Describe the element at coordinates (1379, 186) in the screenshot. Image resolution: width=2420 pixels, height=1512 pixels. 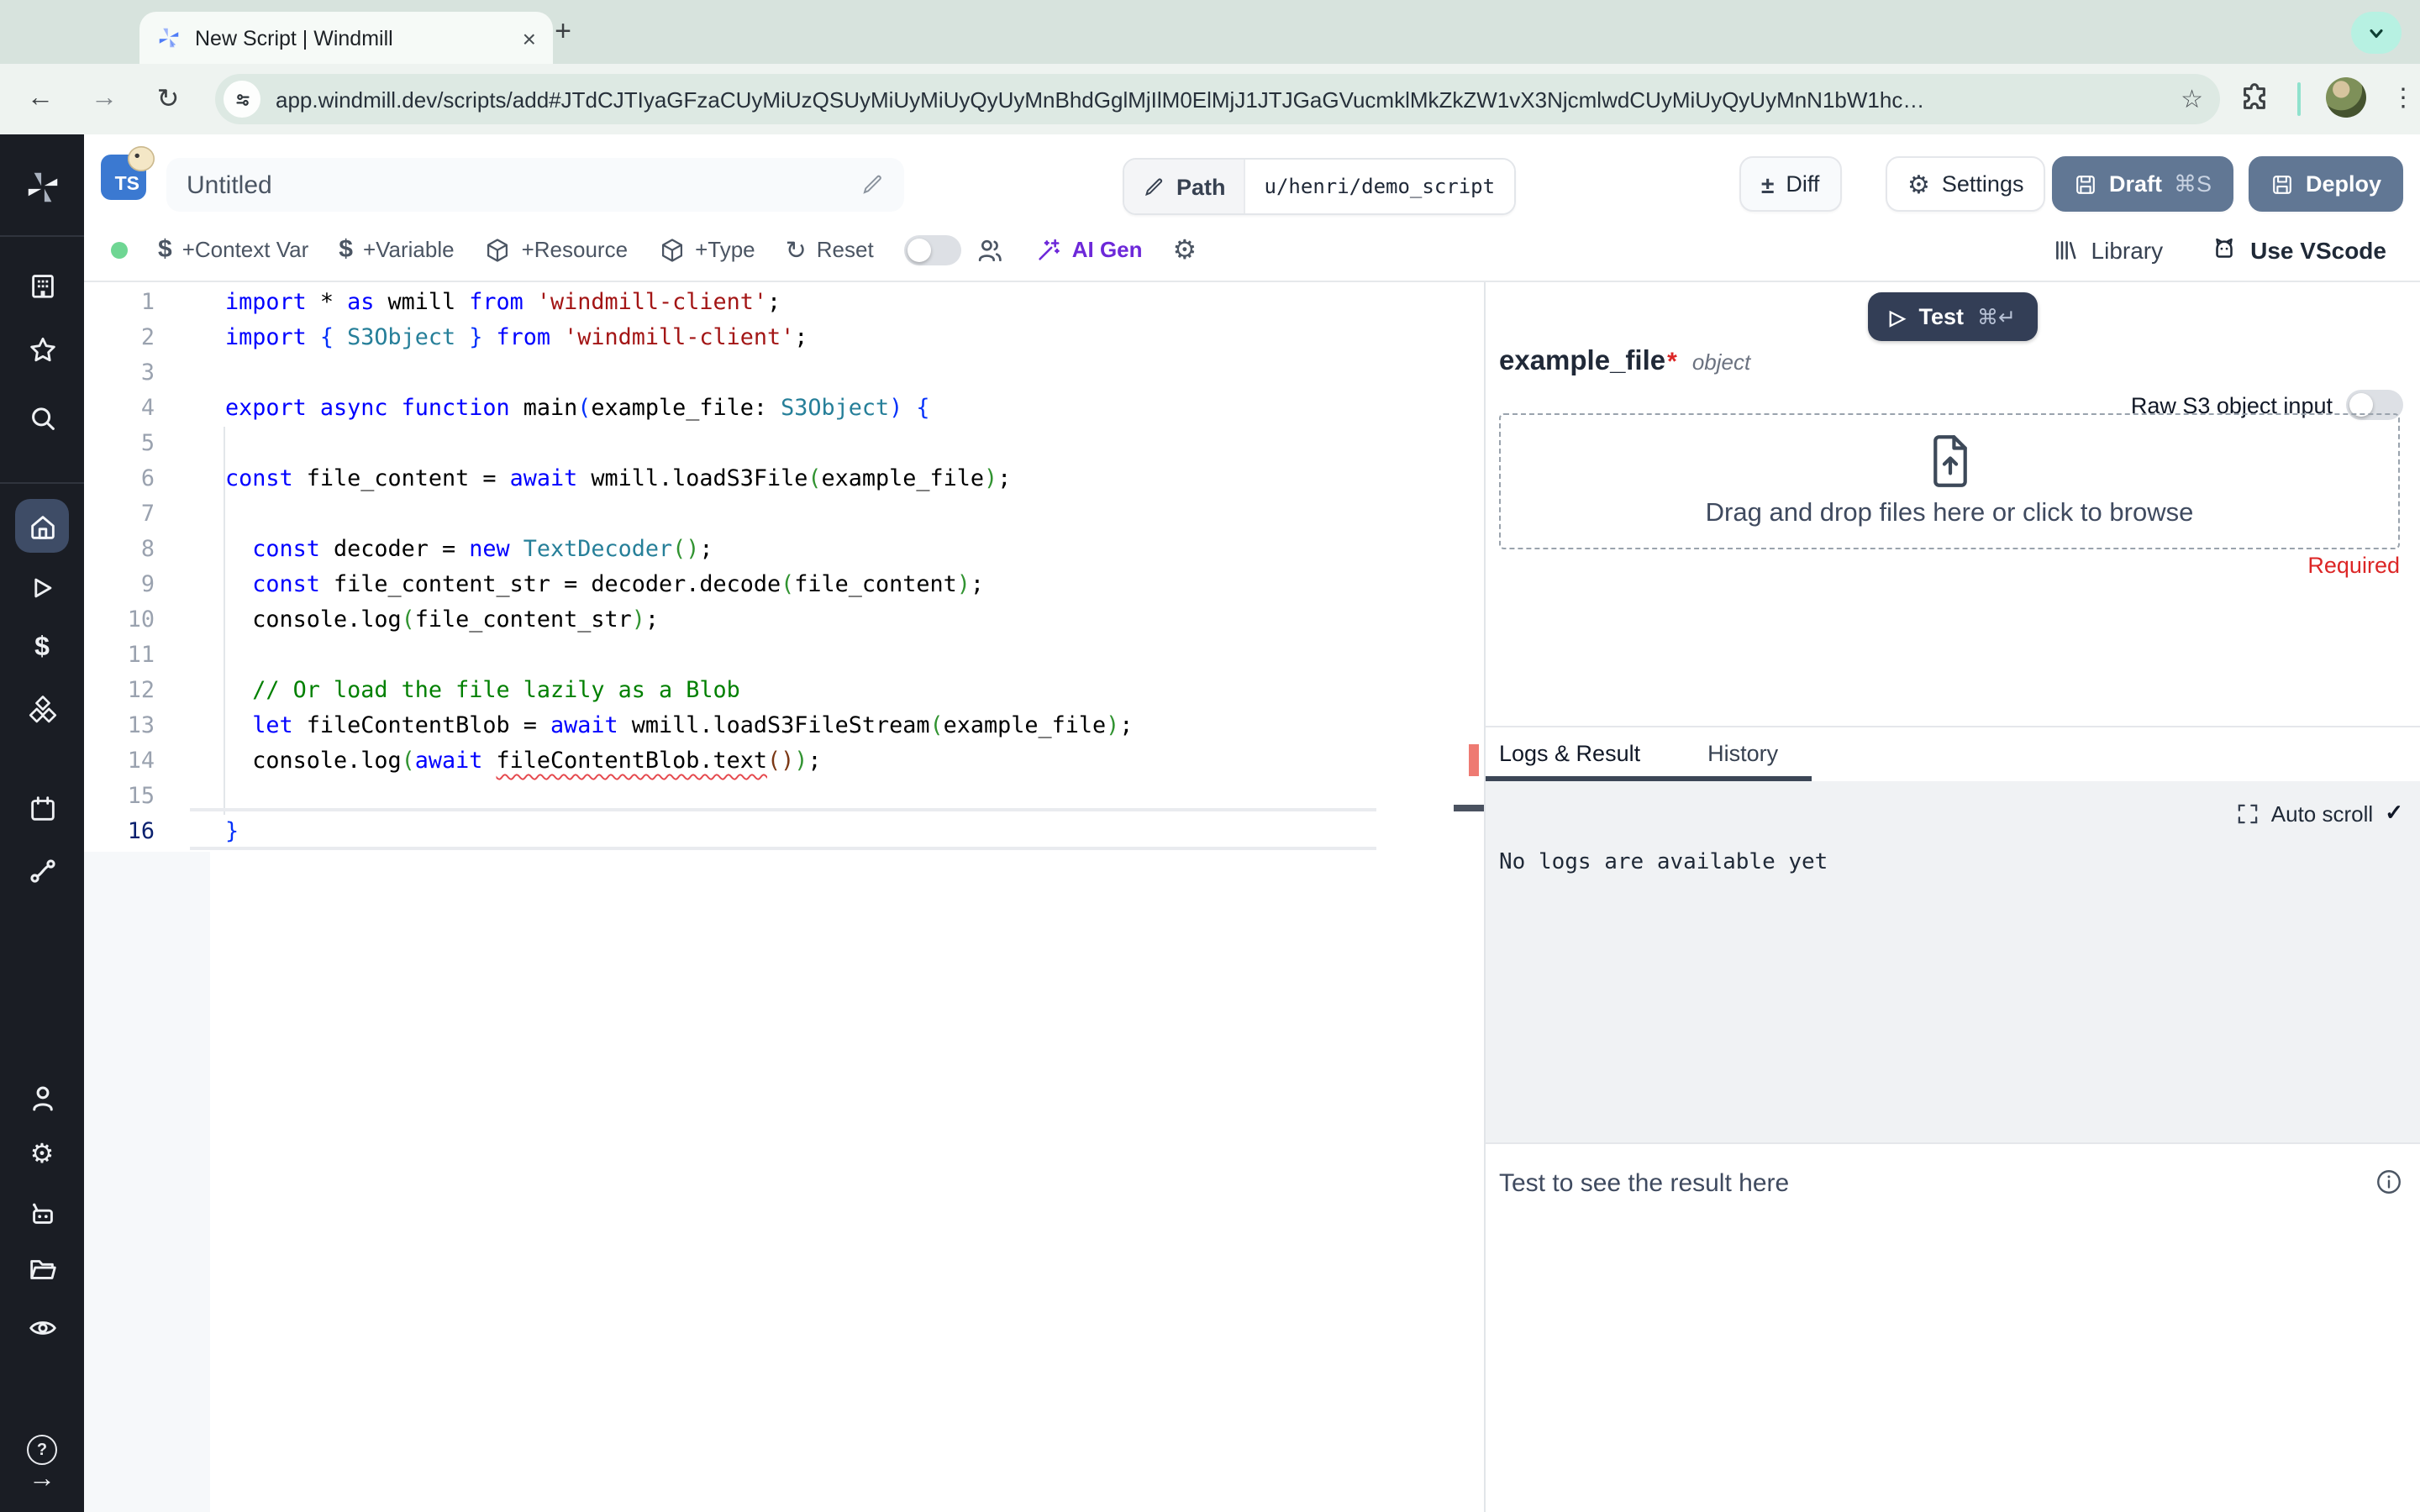
I see `path-value: u/henri/demo_script` at that location.